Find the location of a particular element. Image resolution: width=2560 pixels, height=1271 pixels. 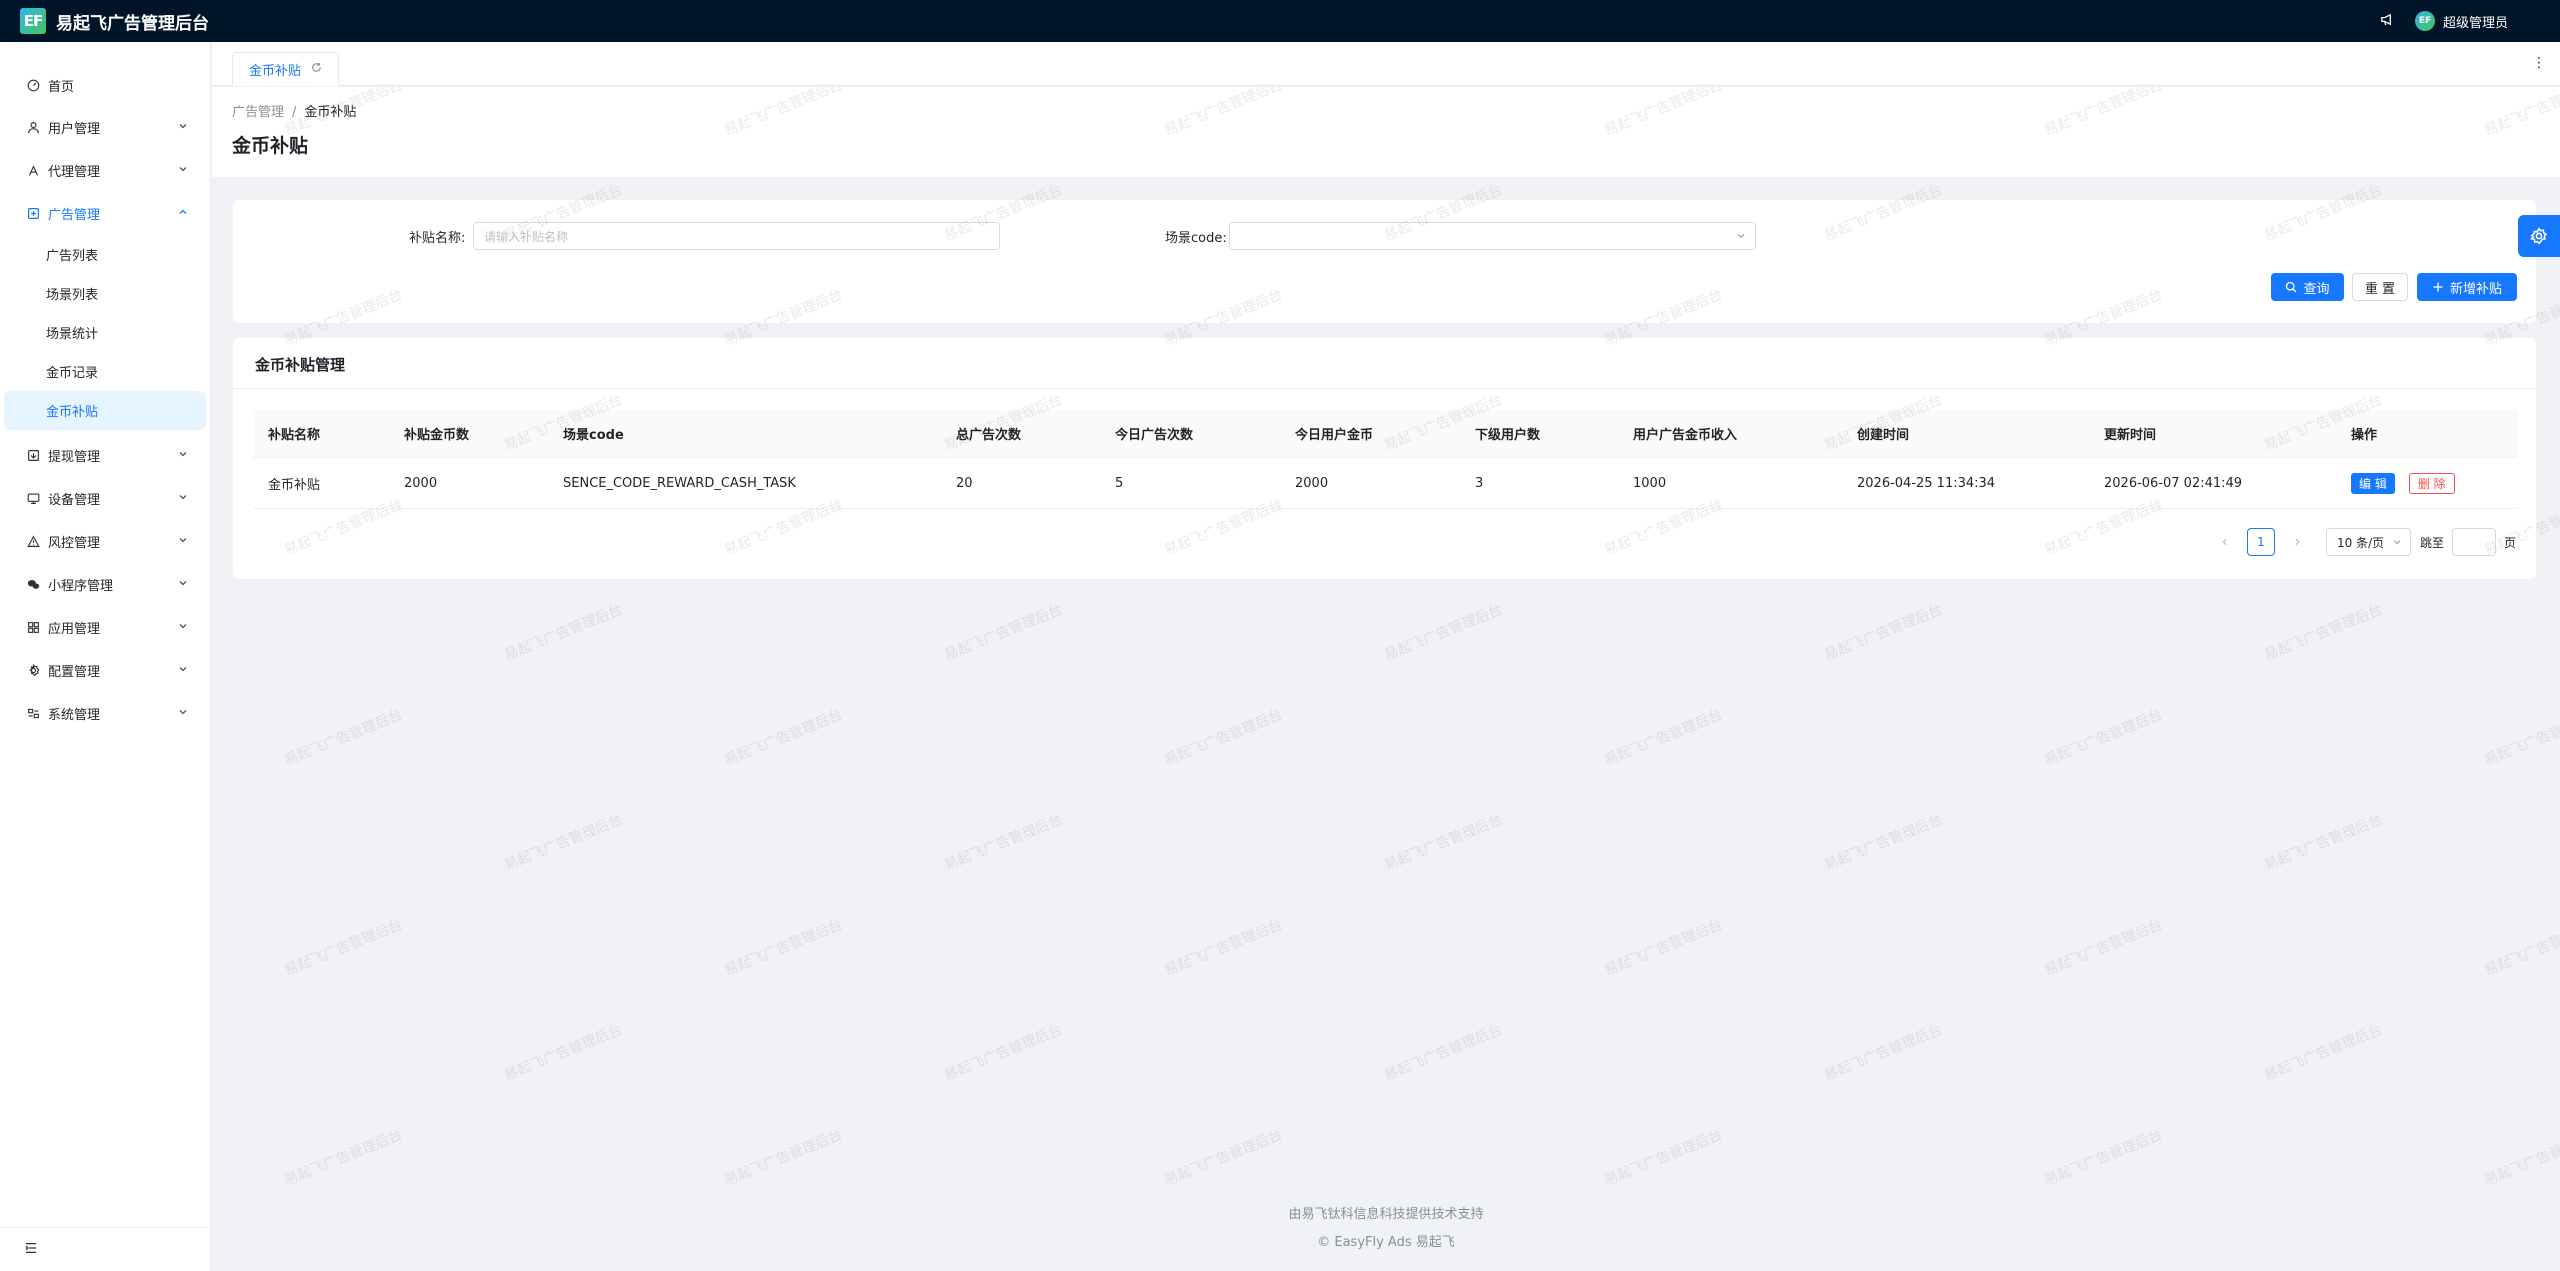

app-logo: EF is located at coordinates (33, 21).